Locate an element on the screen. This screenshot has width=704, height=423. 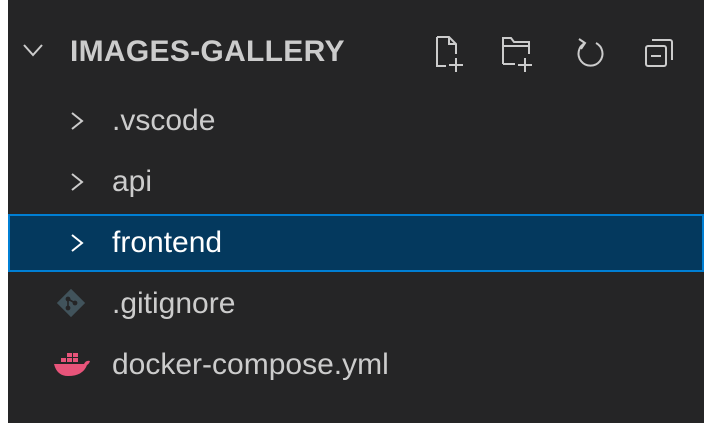
docker-icon is located at coordinates (72, 364).